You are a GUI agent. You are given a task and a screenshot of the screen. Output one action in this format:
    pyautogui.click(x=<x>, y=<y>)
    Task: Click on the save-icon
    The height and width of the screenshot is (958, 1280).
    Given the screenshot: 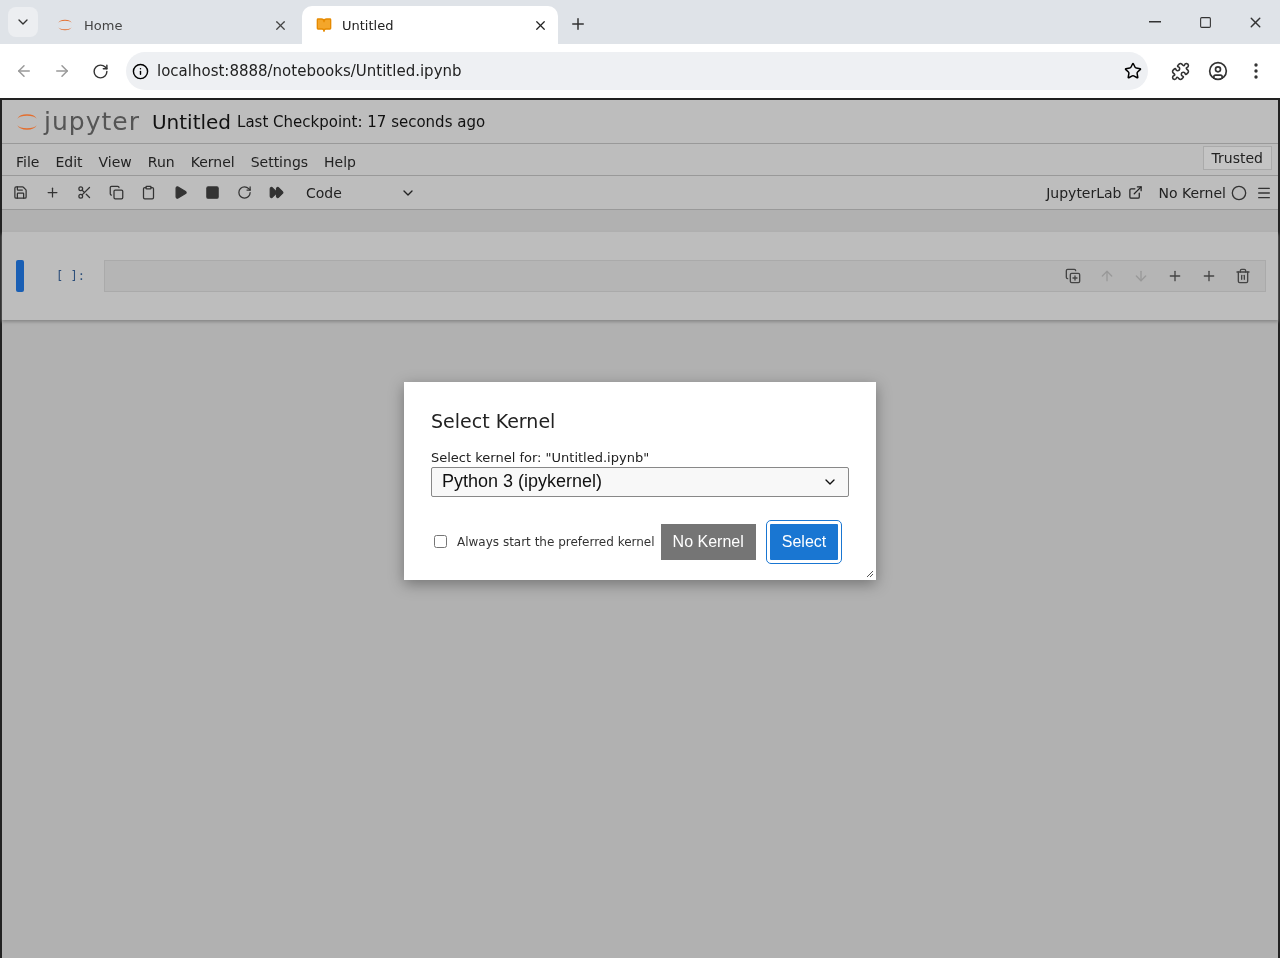 What is the action you would take?
    pyautogui.click(x=20, y=192)
    